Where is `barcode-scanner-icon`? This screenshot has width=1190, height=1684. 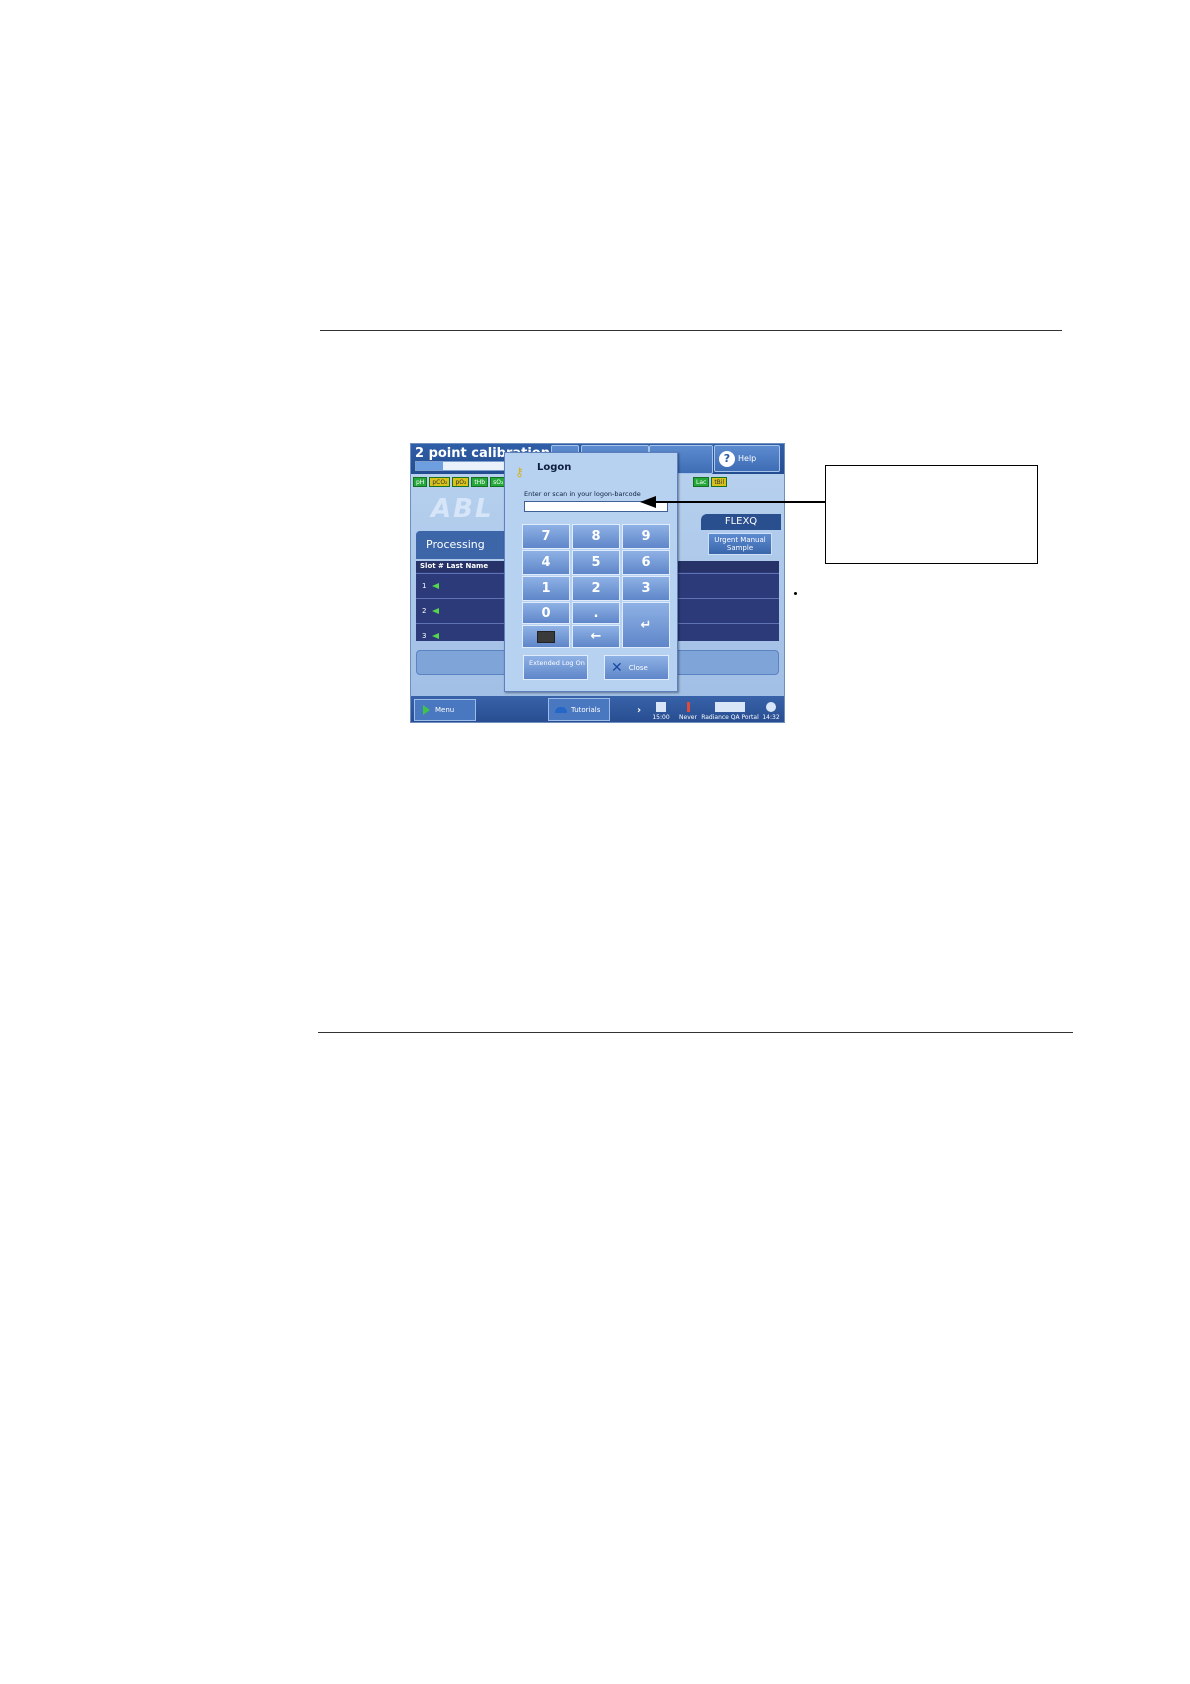
barcode-scanner-icon is located at coordinates (546, 636).